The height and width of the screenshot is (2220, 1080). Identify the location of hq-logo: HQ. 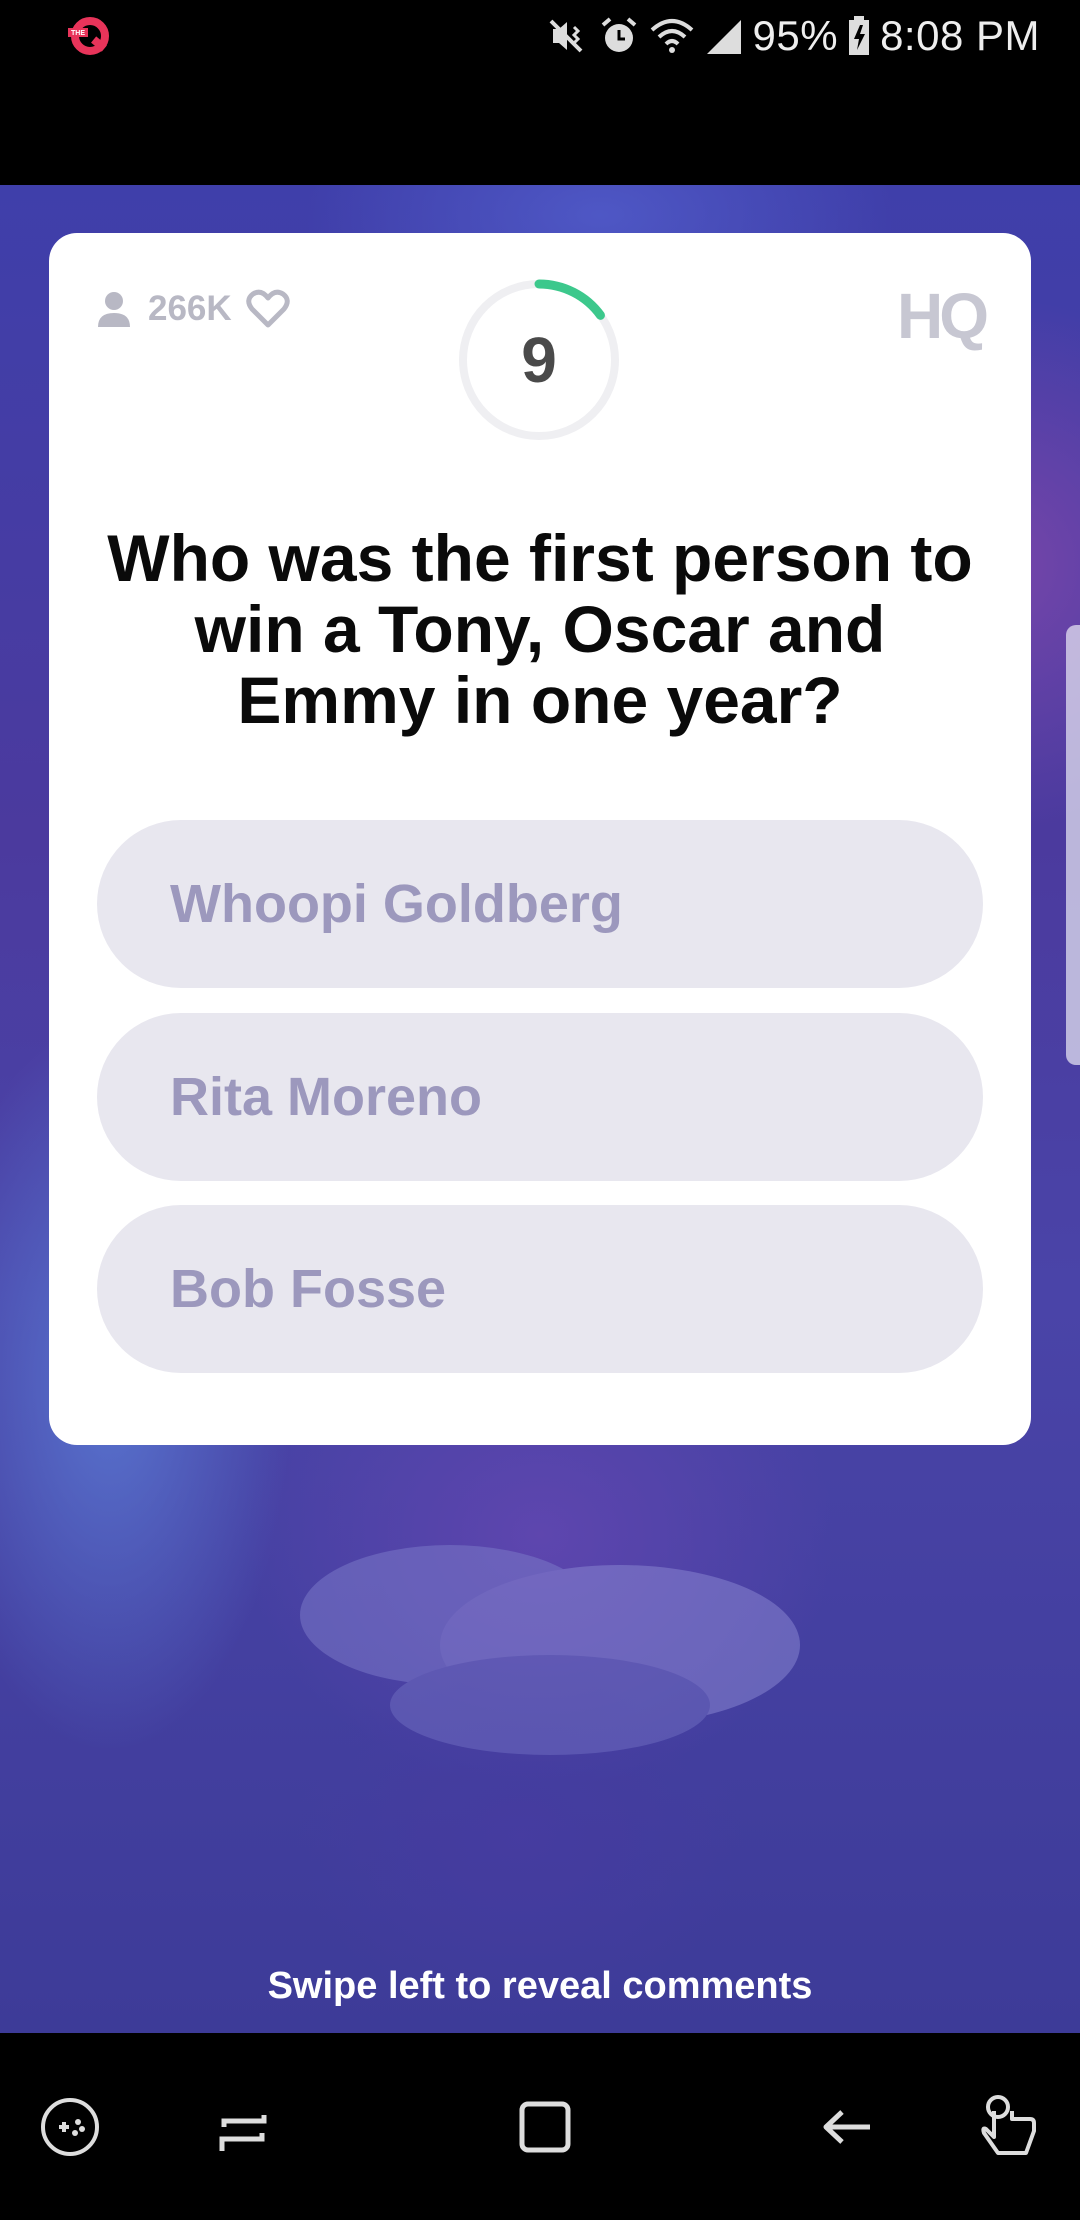
(943, 316).